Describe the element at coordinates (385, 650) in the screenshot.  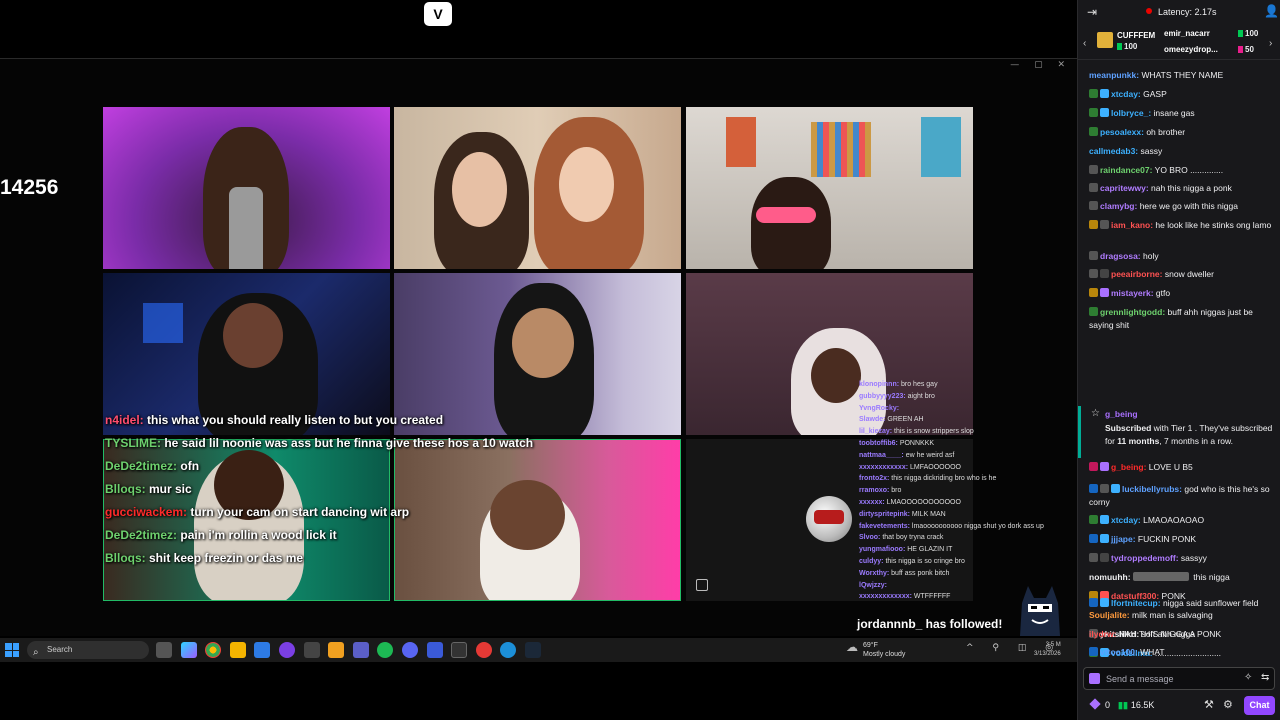
I see `spotify-icon` at that location.